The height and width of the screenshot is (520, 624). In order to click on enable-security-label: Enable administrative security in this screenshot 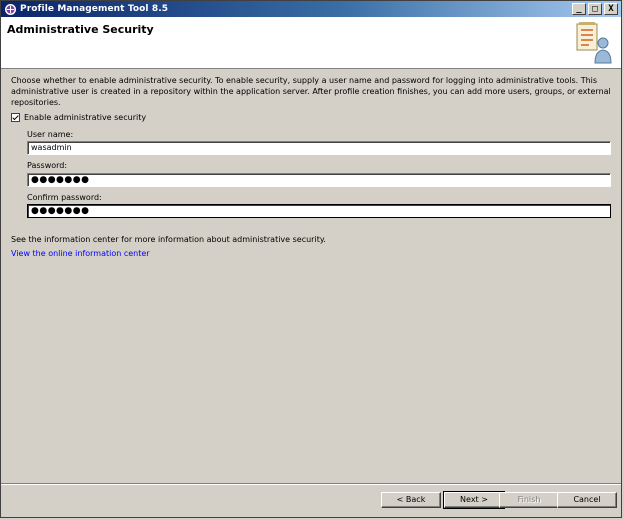, I will do `click(85, 117)`.